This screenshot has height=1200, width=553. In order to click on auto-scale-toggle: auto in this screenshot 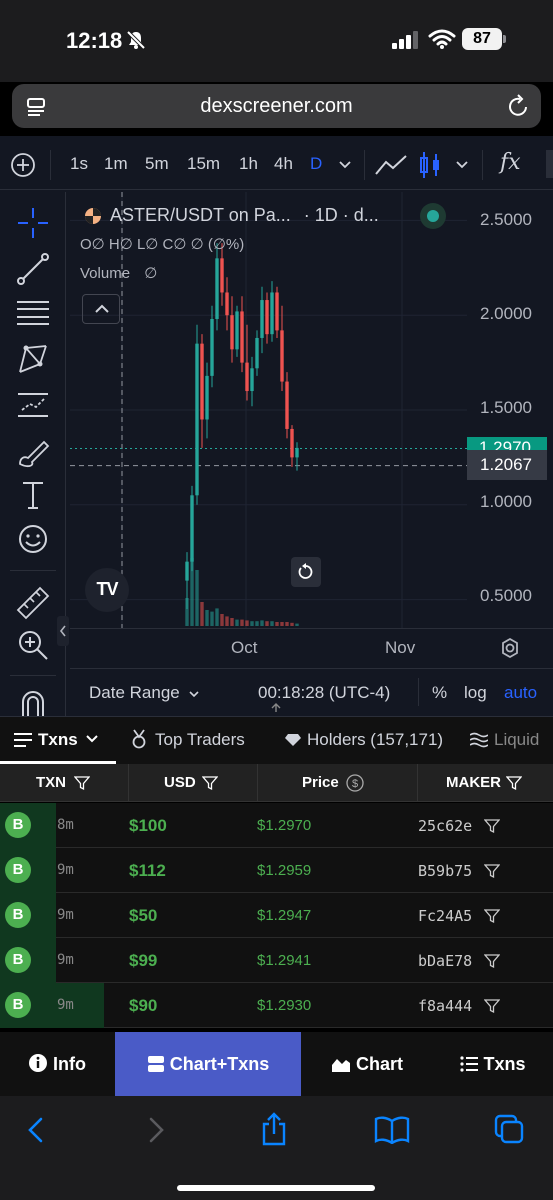, I will do `click(520, 693)`.